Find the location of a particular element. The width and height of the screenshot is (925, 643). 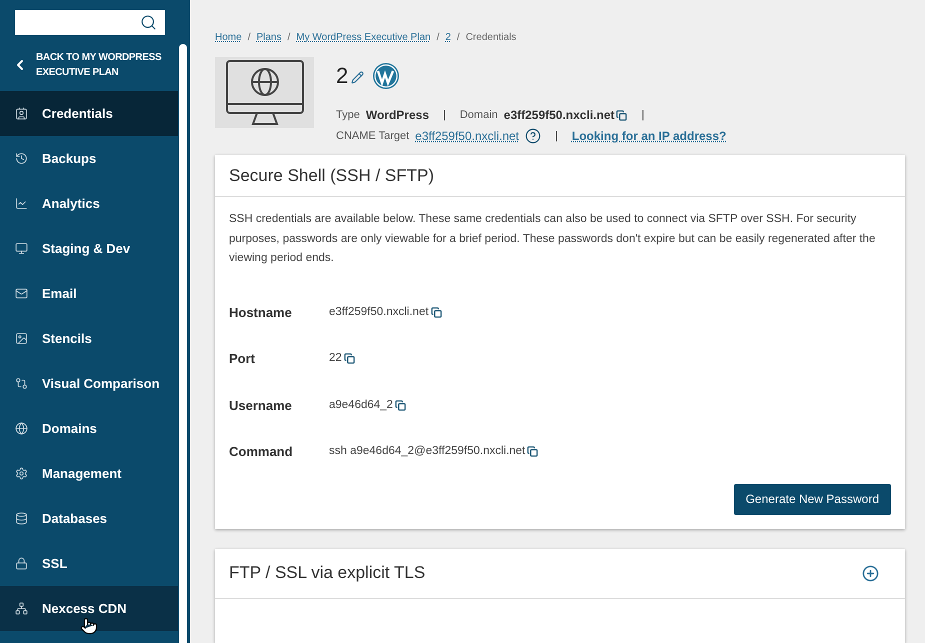

cname-link: e3ff259f50.nxcli.net is located at coordinates (467, 136).